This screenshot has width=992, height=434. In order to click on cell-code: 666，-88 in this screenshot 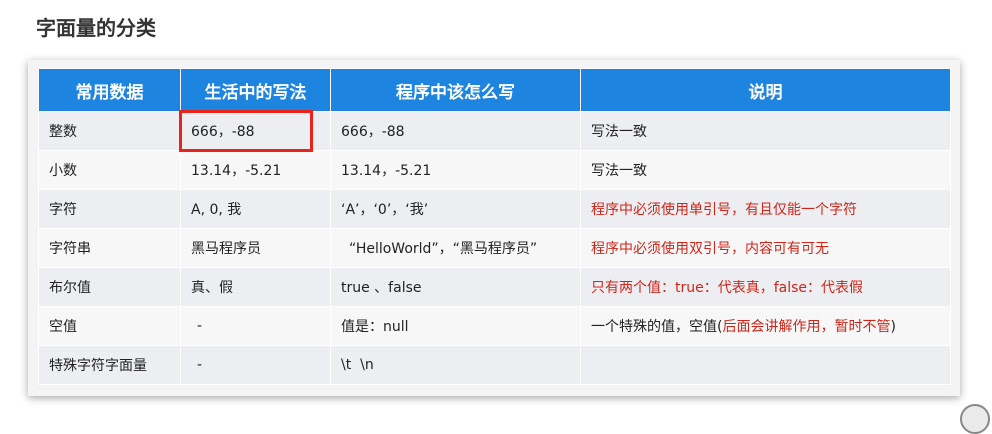, I will do `click(455, 131)`.